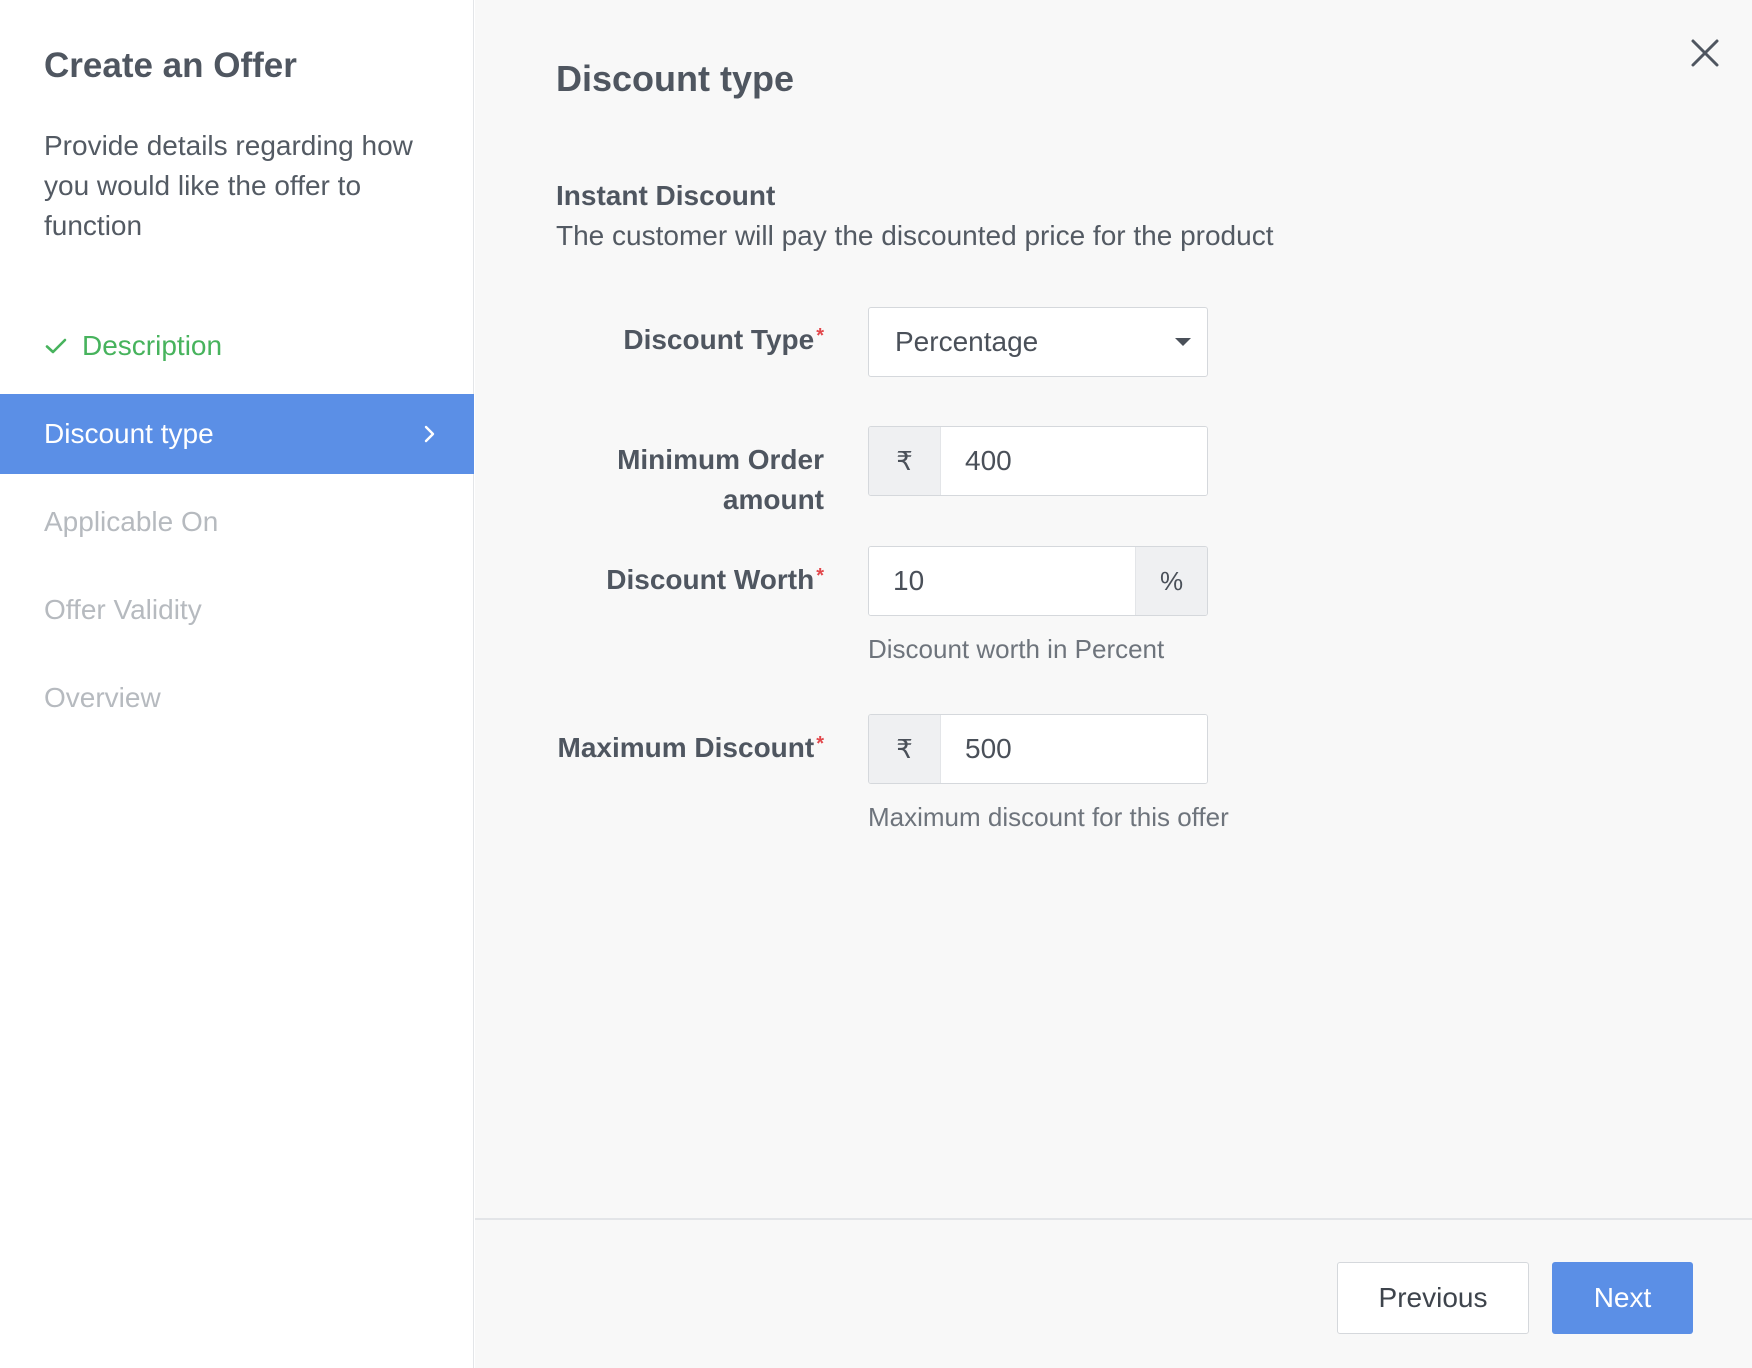  What do you see at coordinates (237, 346) in the screenshot?
I see `sidebar-step-description: Description` at bounding box center [237, 346].